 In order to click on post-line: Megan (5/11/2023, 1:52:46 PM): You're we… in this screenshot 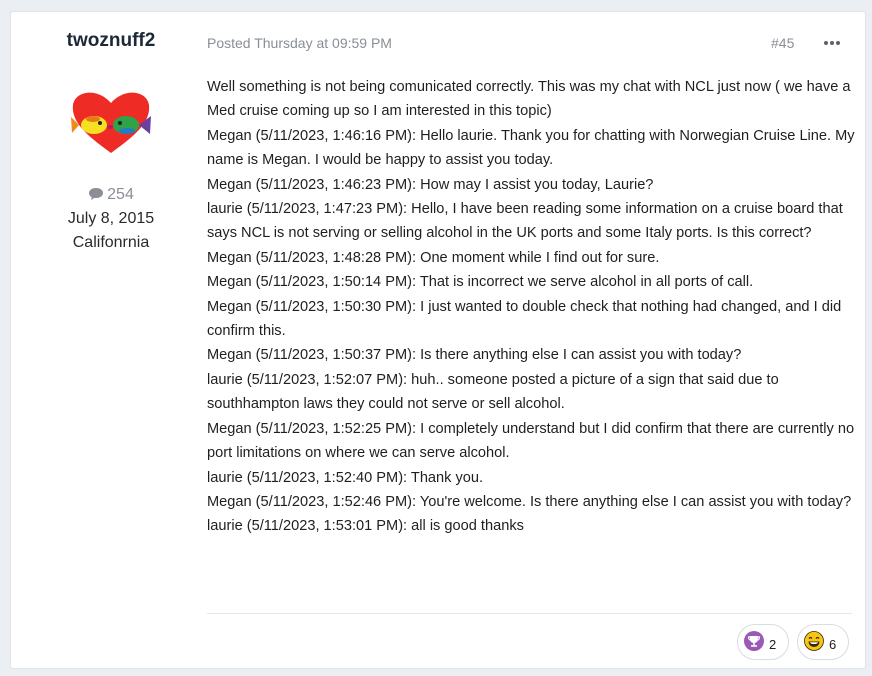, I will do `click(529, 501)`.